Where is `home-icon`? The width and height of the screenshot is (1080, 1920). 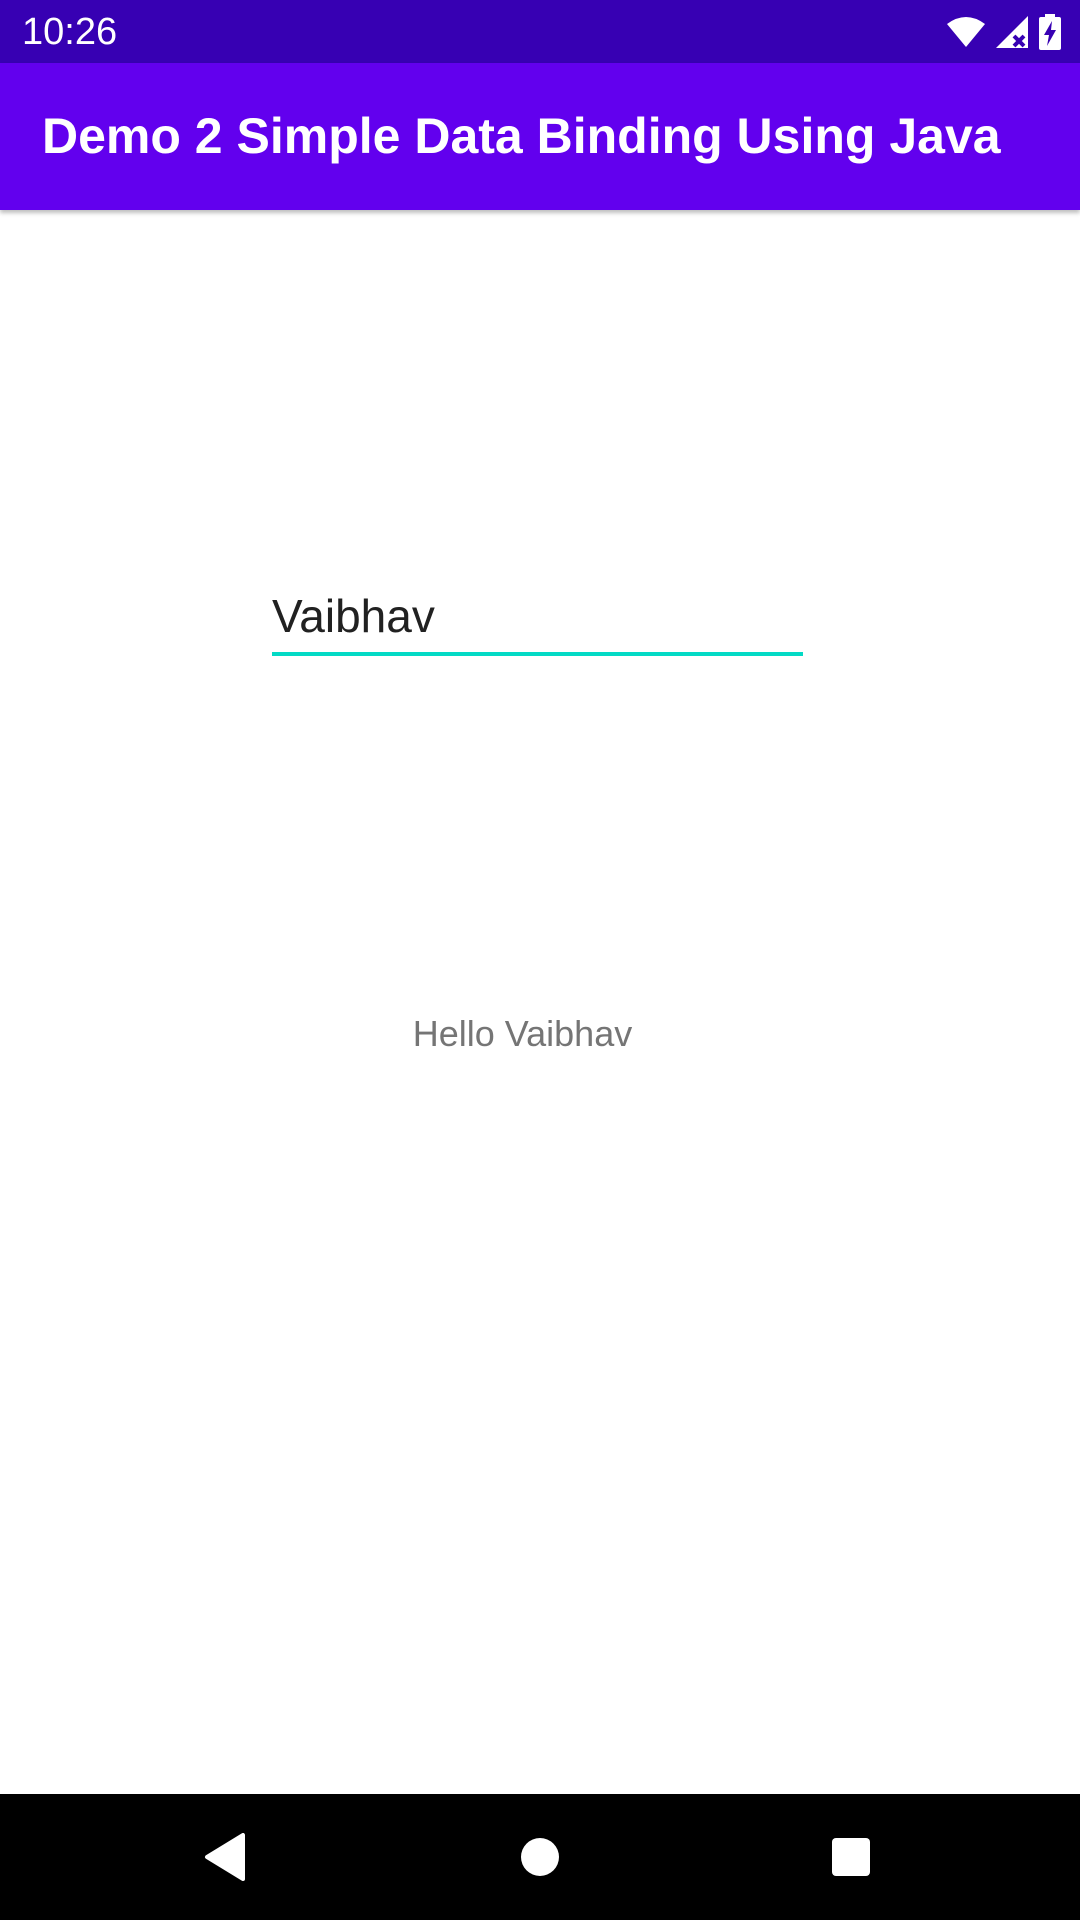 home-icon is located at coordinates (540, 1857).